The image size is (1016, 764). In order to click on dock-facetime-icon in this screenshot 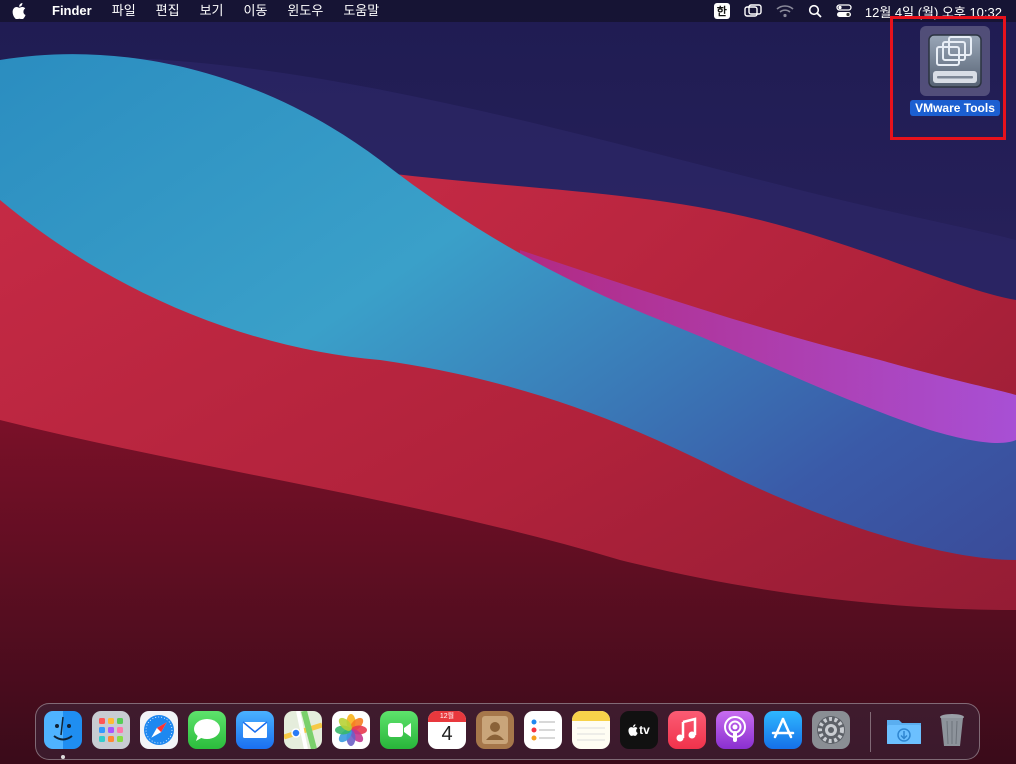, I will do `click(399, 730)`.